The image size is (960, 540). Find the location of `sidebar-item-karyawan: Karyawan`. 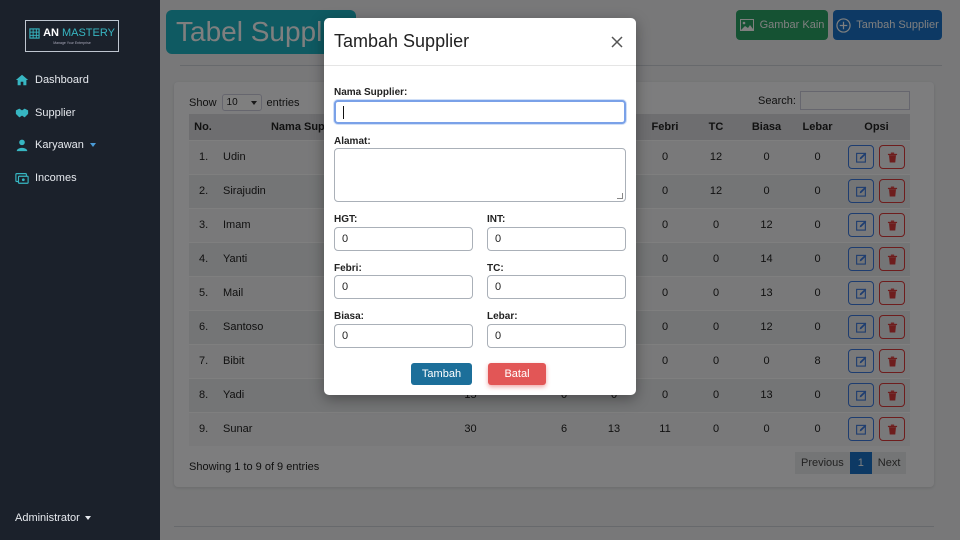

sidebar-item-karyawan: Karyawan is located at coordinates (55, 145).